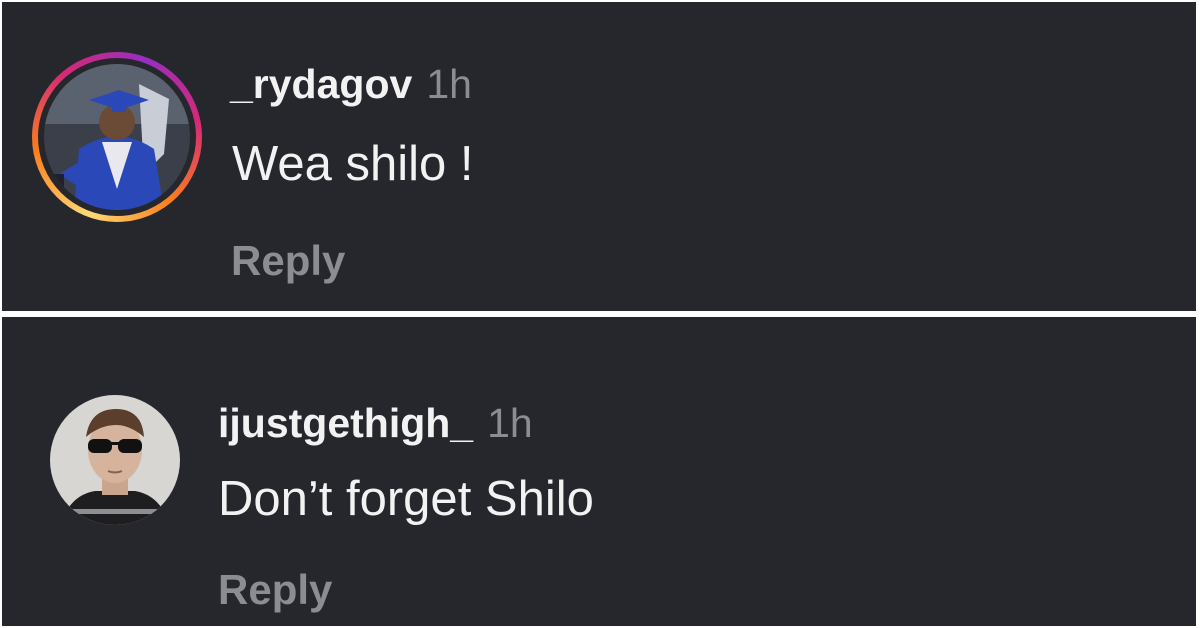 The height and width of the screenshot is (628, 1200). Describe the element at coordinates (406, 499) in the screenshot. I see `comment-text: Don’t forget Shilo` at that location.